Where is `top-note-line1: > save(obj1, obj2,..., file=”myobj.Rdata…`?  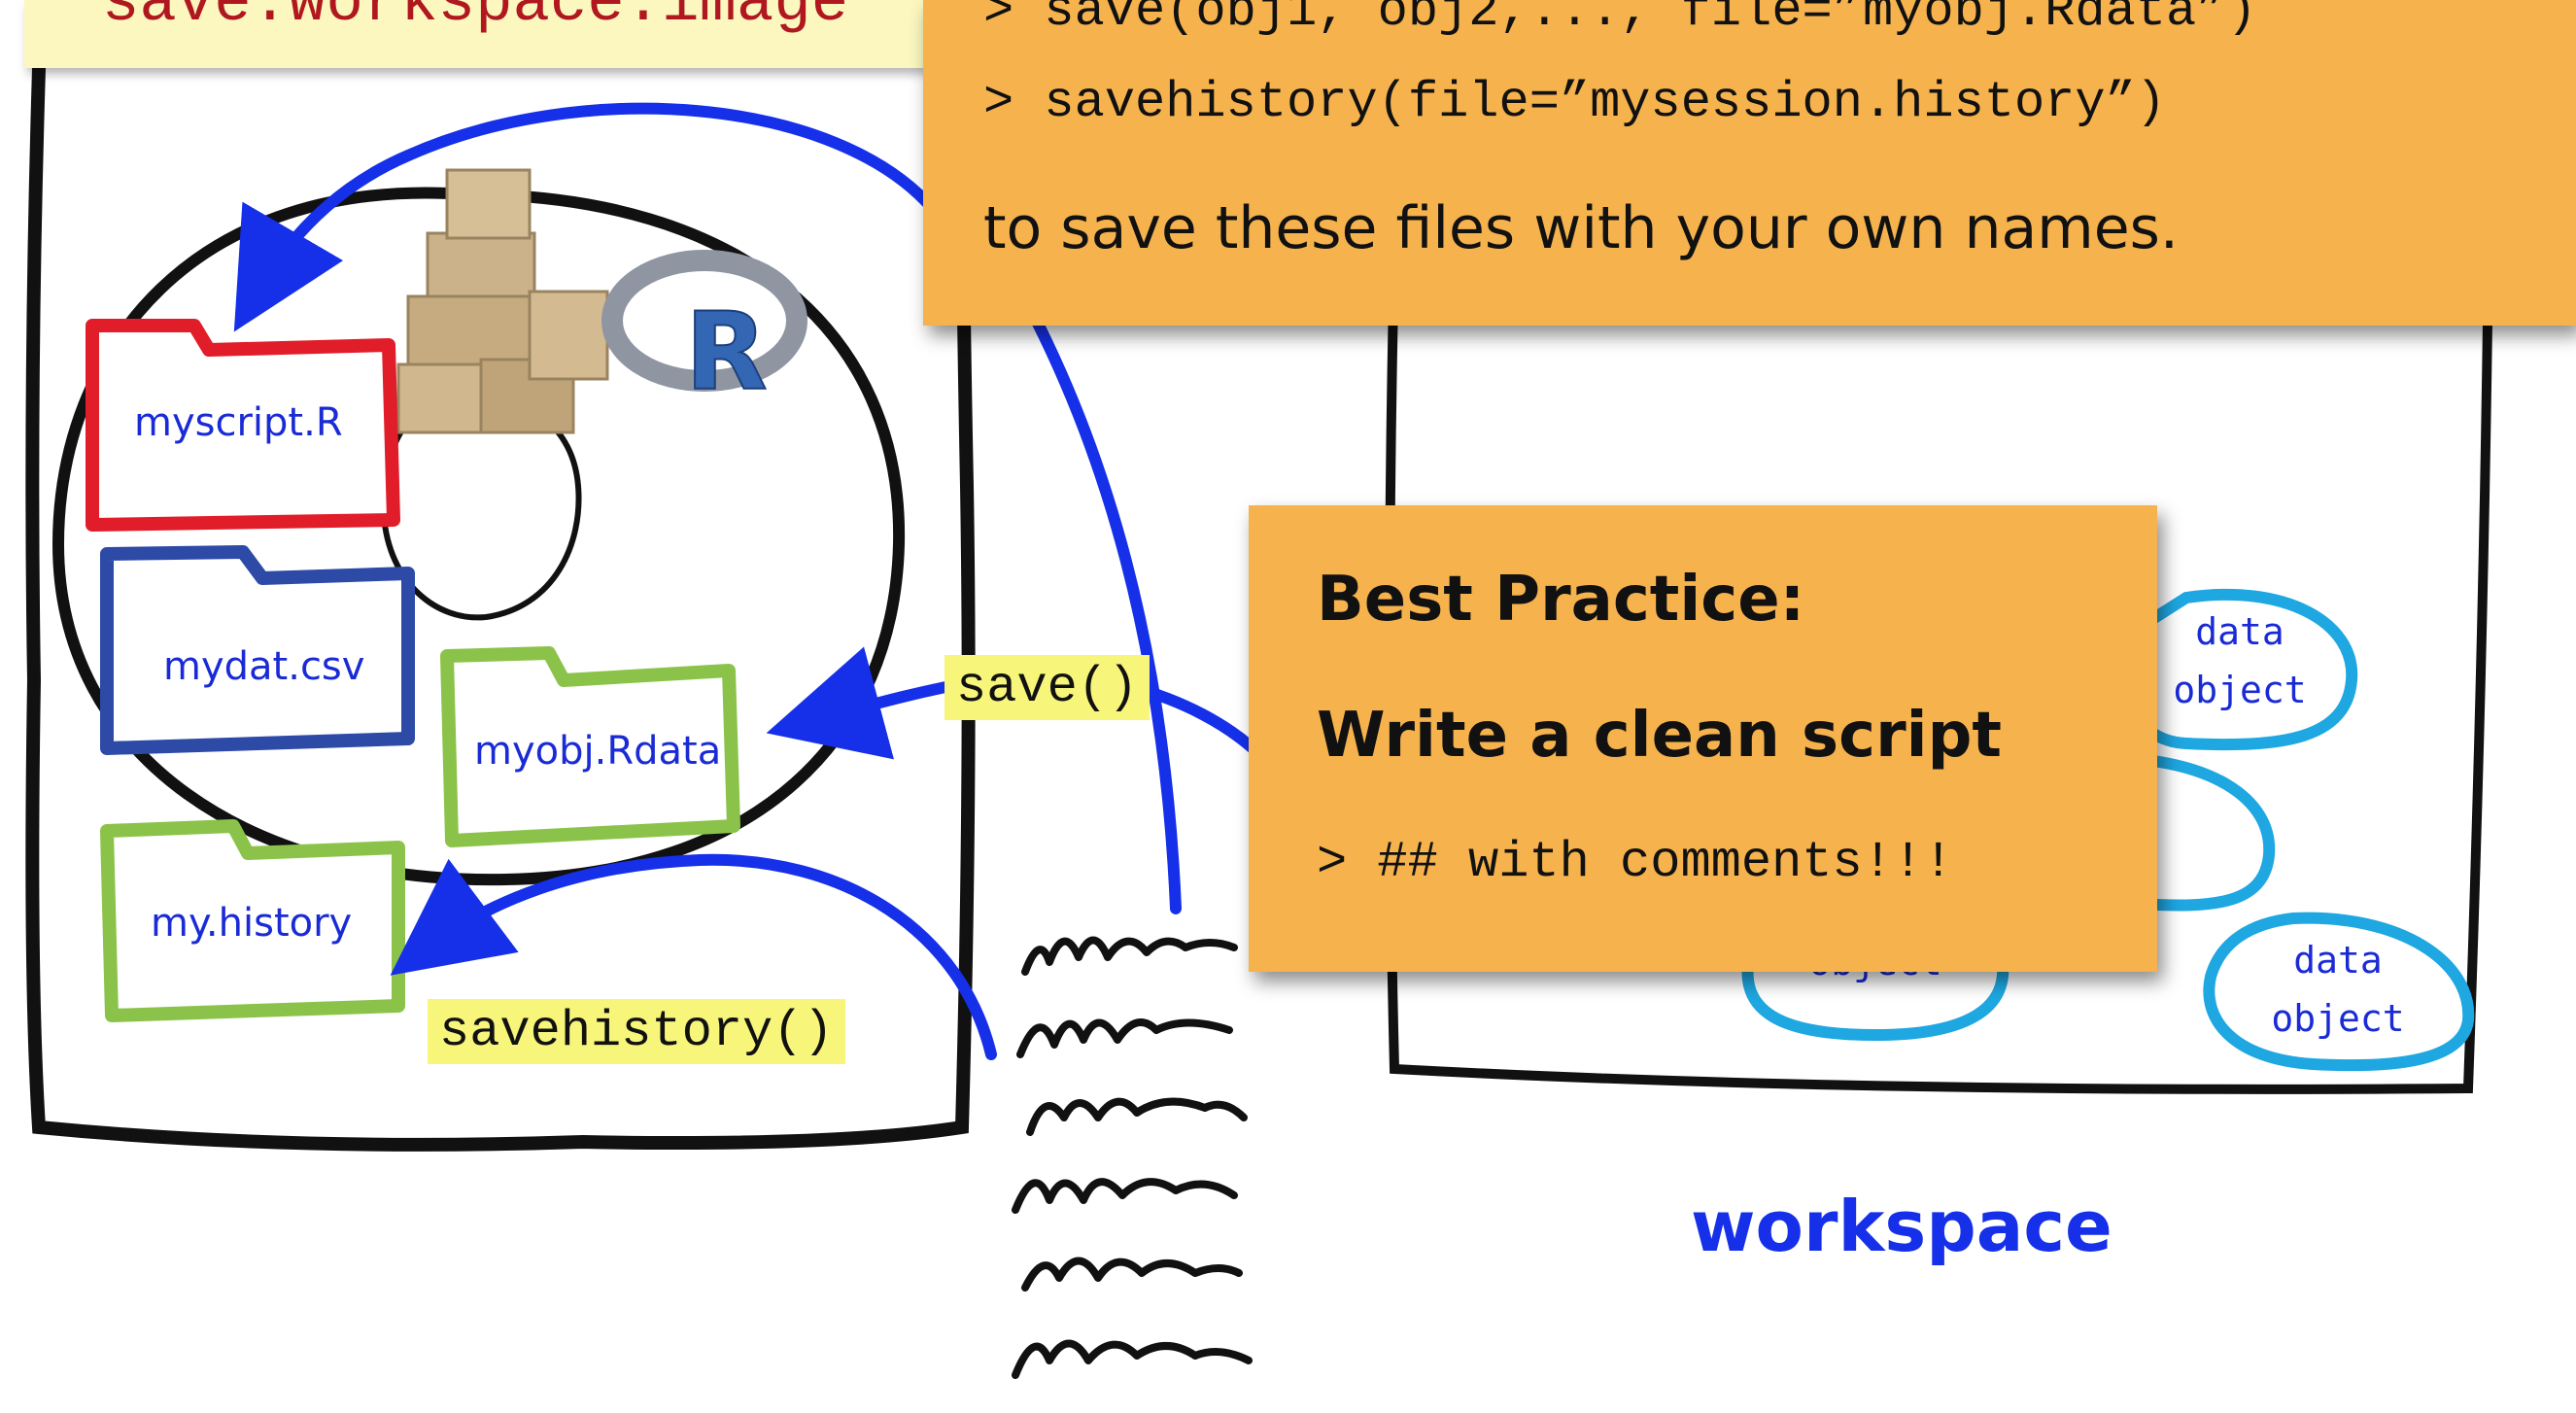 top-note-line1: > save(obj1, obj2,..., file=”myobj.Rdata… is located at coordinates (1620, 20).